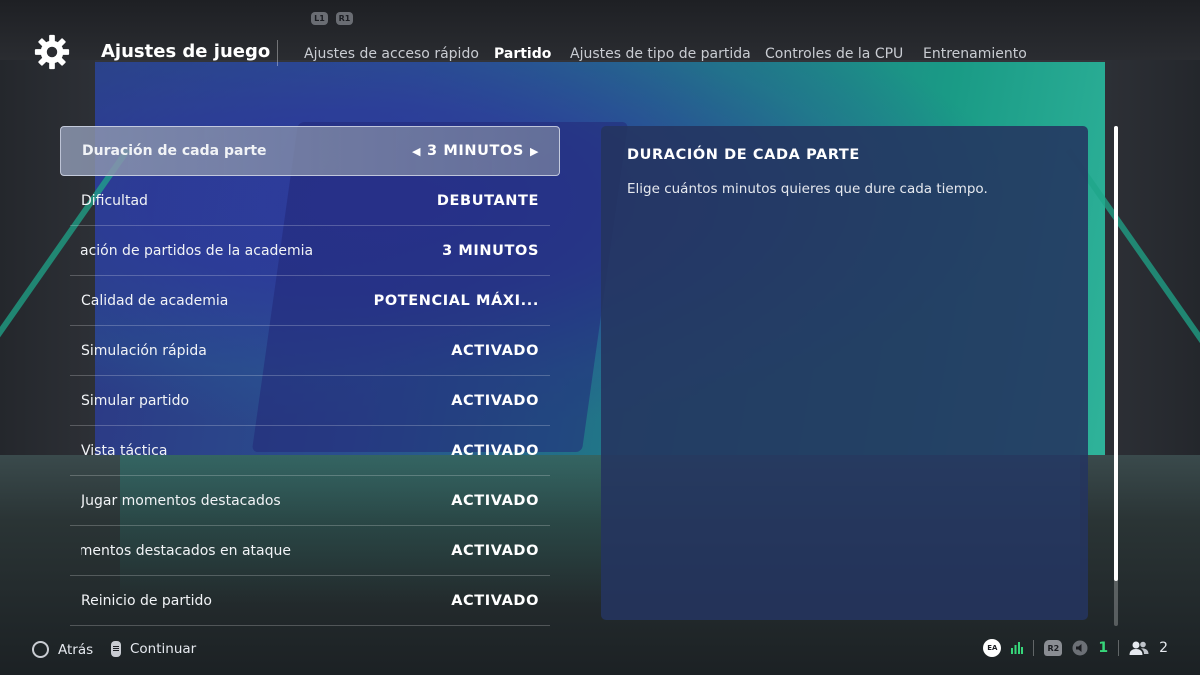 The width and height of the screenshot is (1200, 675). What do you see at coordinates (310, 151) in the screenshot?
I see `setting-row-duracion: Duración de cada parte ◀ 3 MINUTOS ▶` at bounding box center [310, 151].